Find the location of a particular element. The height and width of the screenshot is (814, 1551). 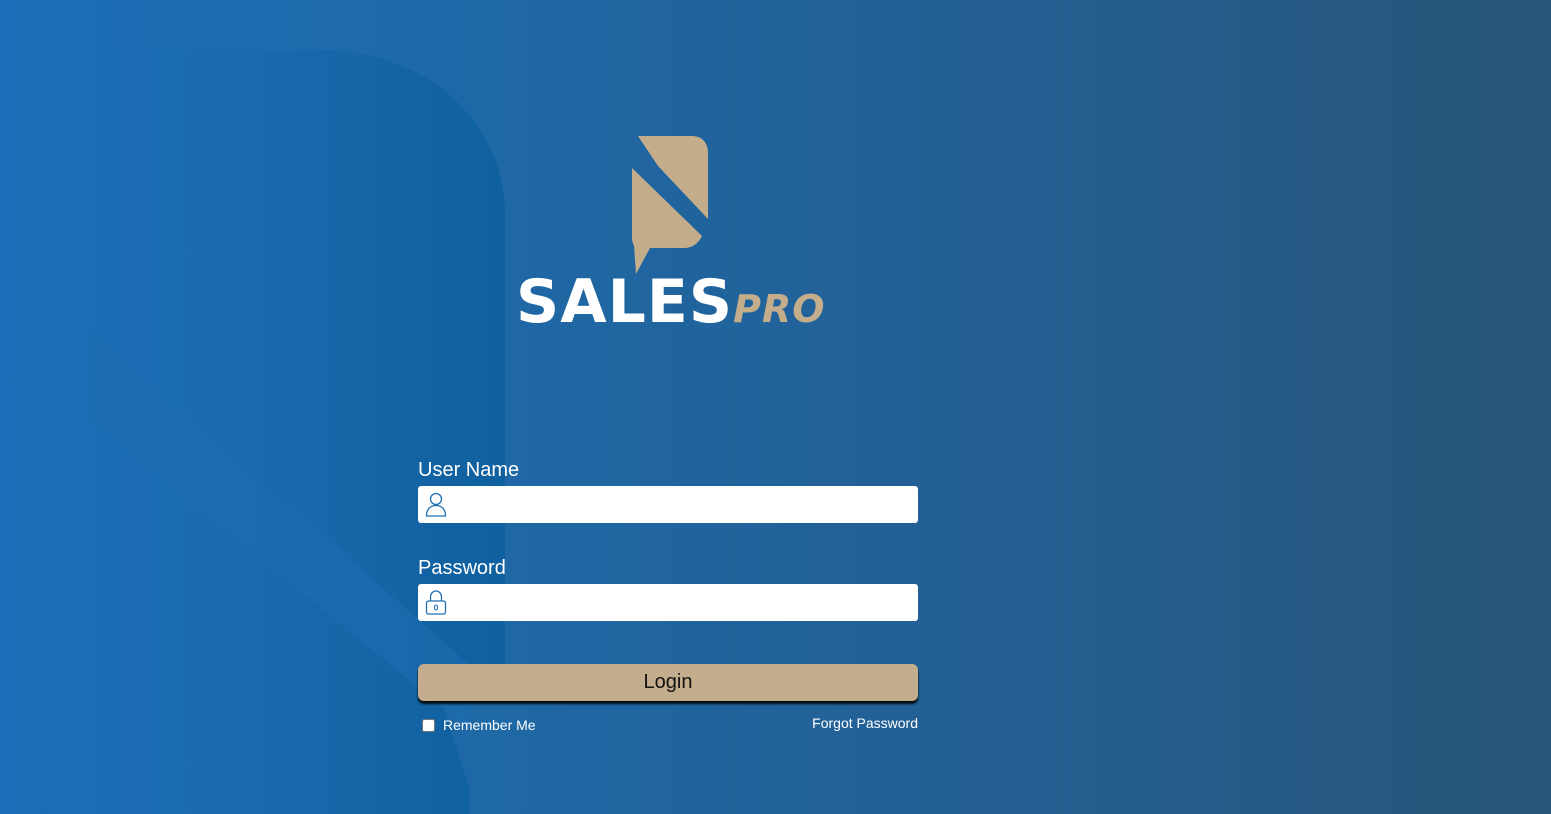

forgot-password-link: Forgot Password is located at coordinates (865, 723).